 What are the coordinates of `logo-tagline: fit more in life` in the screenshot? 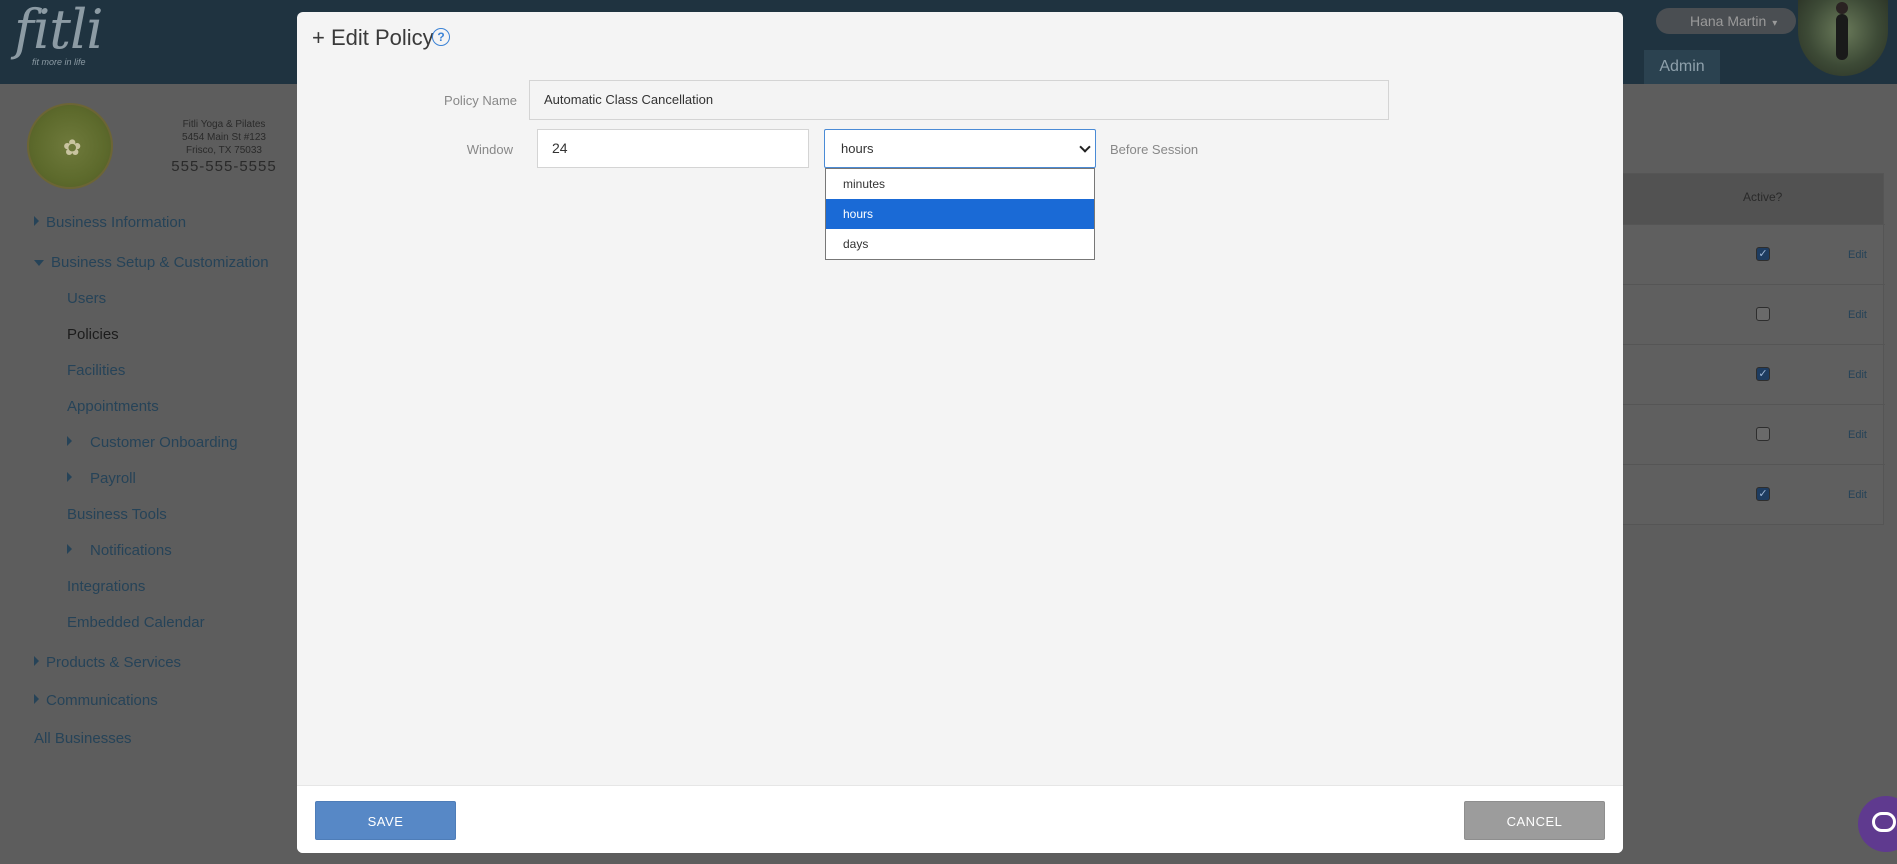 It's located at (59, 62).